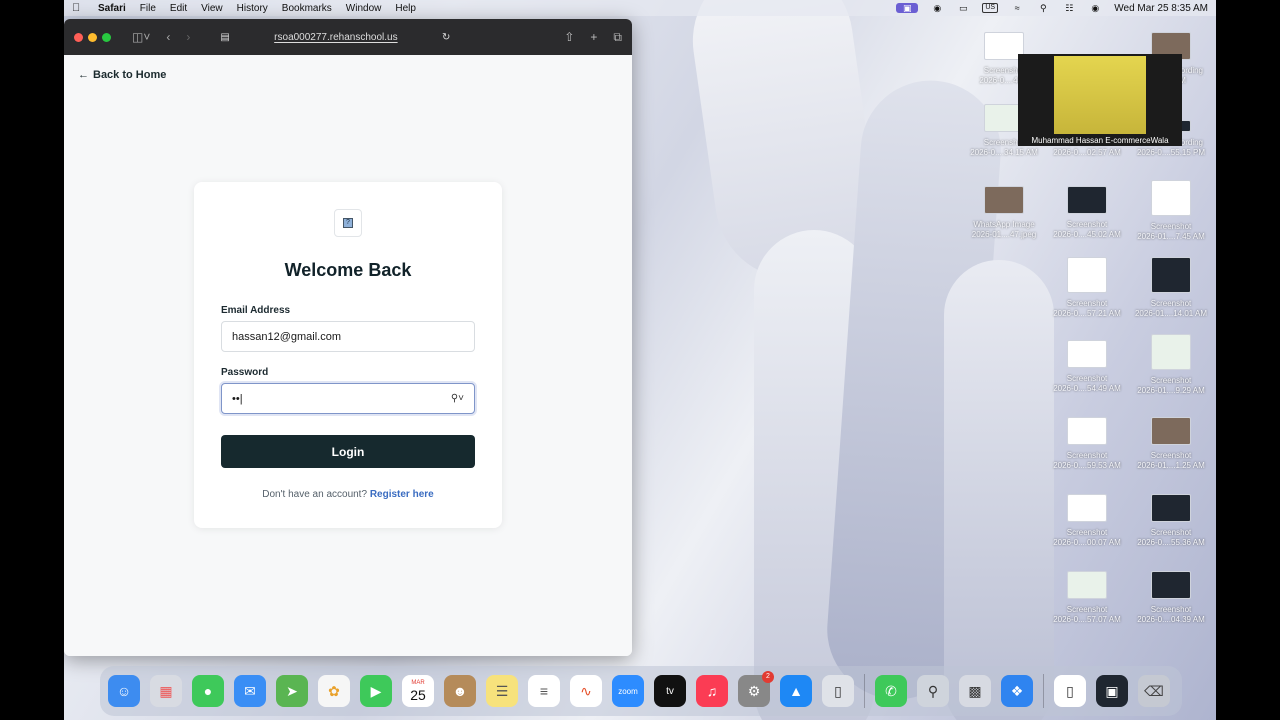 The image size is (1280, 720). Describe the element at coordinates (307, 8) in the screenshot. I see `menu-bookmarks: Bookmarks` at that location.